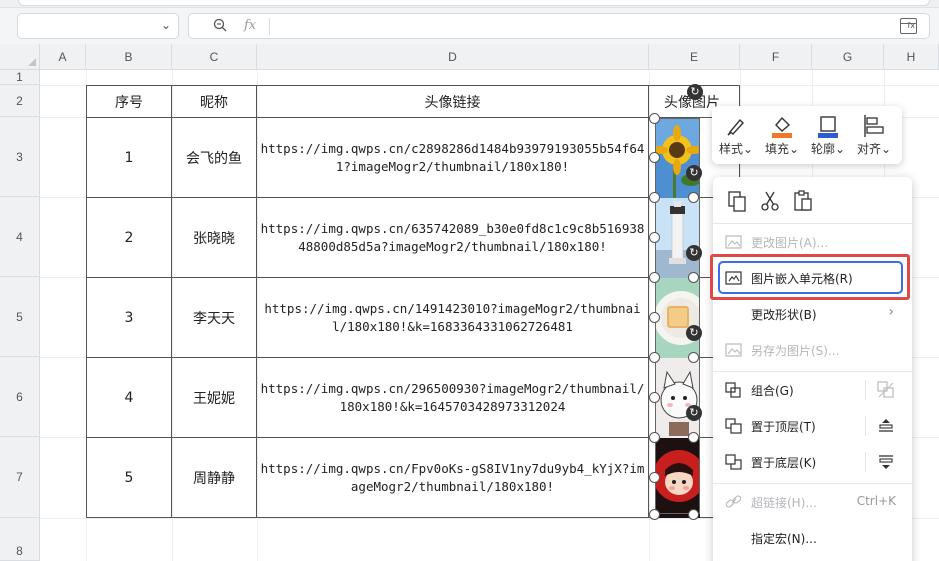  I want to click on save-picture-icon, so click(734, 350).